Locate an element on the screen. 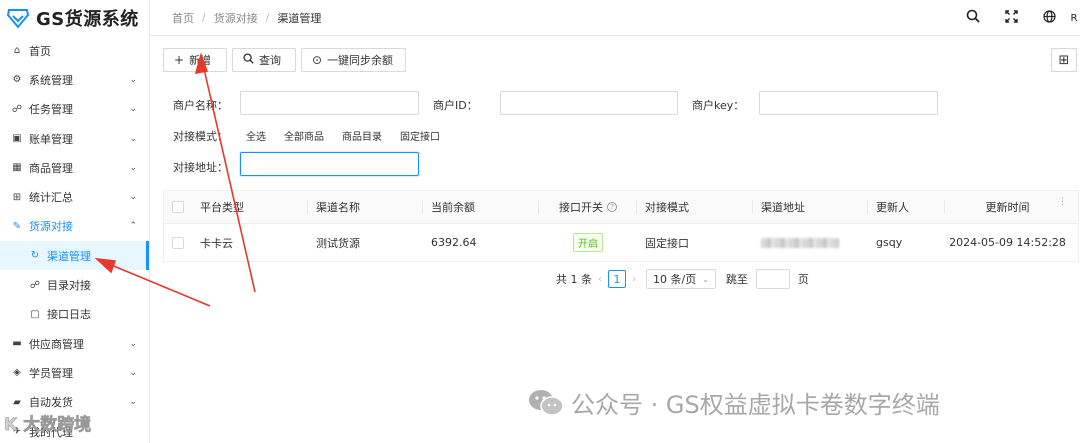 The height and width of the screenshot is (443, 1080). sync-balance-button: ⊙ 一键同步余额 is located at coordinates (353, 60).